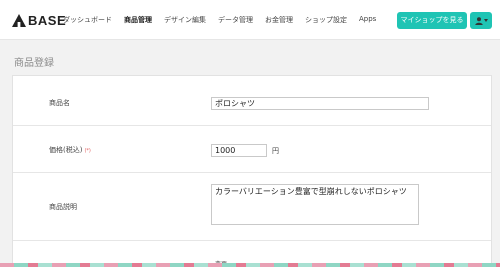  What do you see at coordinates (320, 103) in the screenshot?
I see `product-name-input` at bounding box center [320, 103].